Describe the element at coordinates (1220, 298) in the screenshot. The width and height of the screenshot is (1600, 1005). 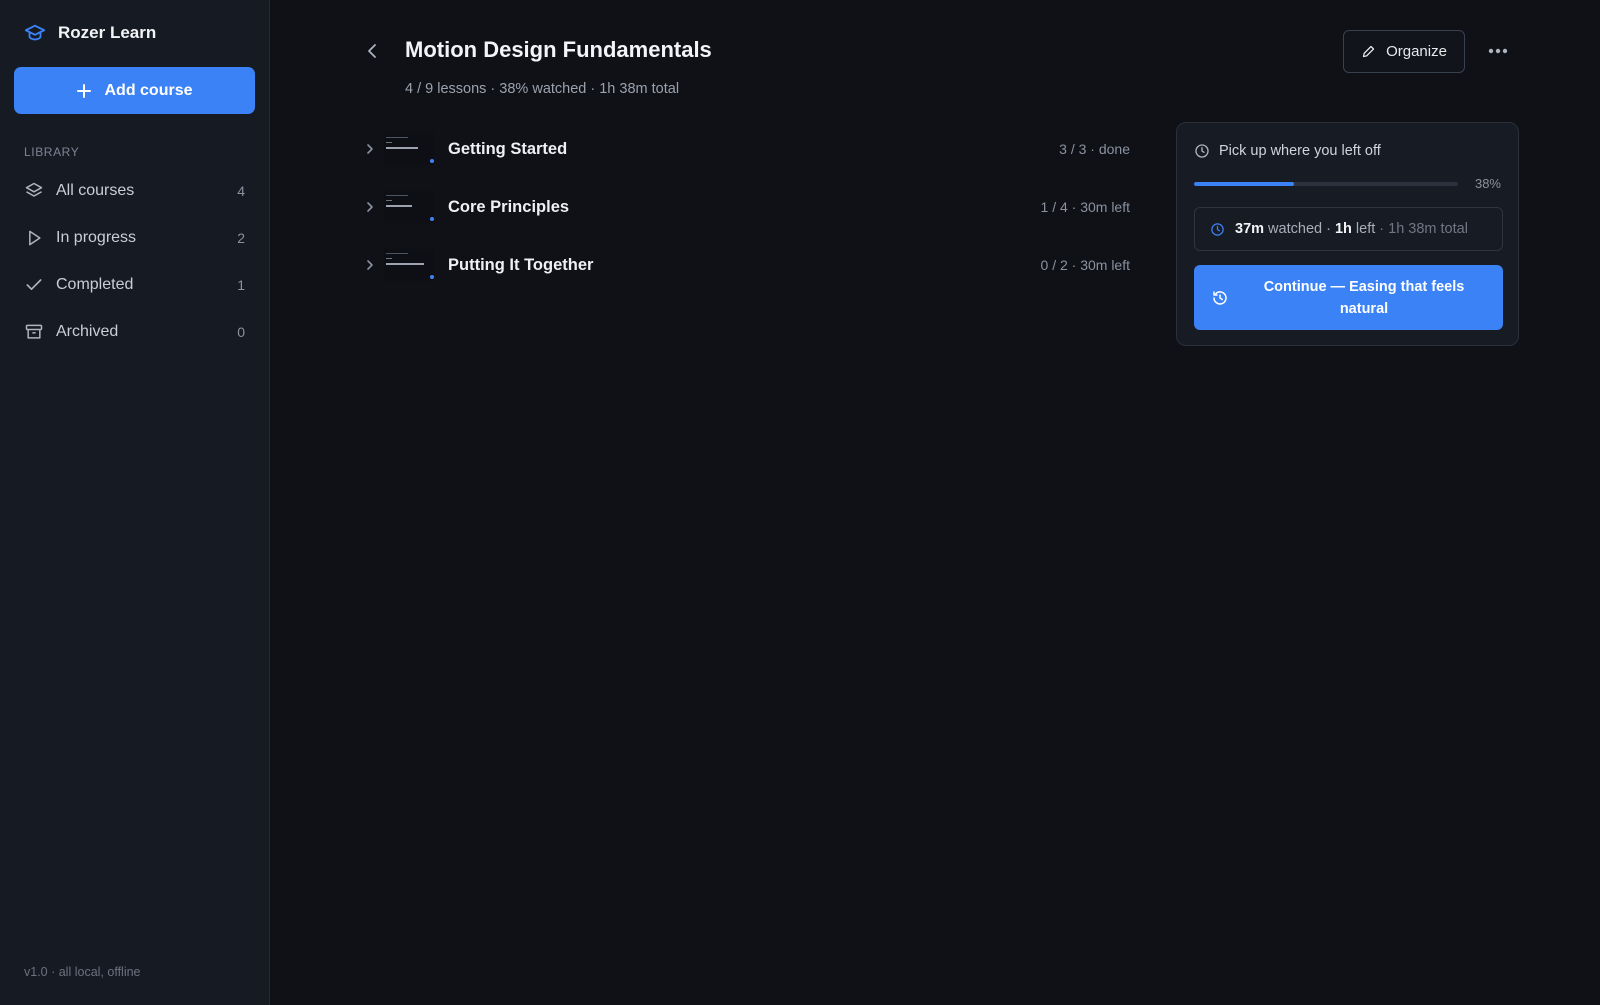
I see `history-icon` at that location.